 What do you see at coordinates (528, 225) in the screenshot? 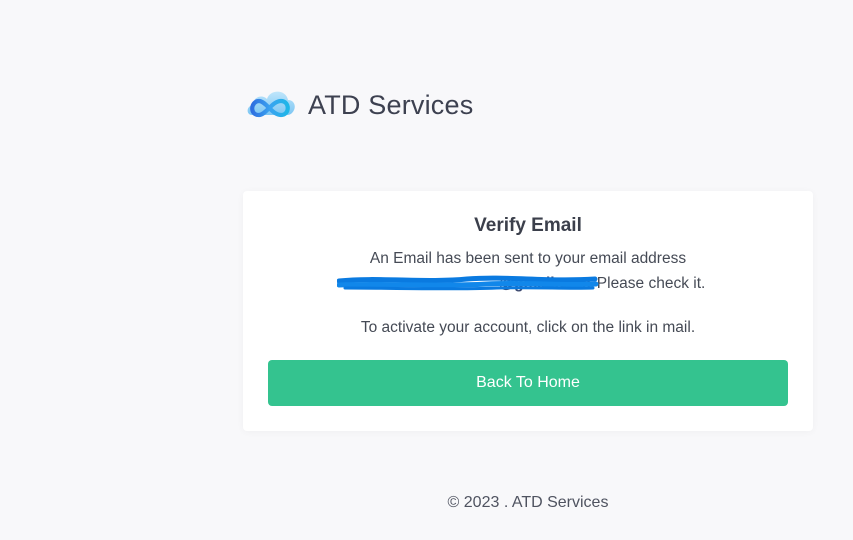
I see `card-title: Verify Email` at bounding box center [528, 225].